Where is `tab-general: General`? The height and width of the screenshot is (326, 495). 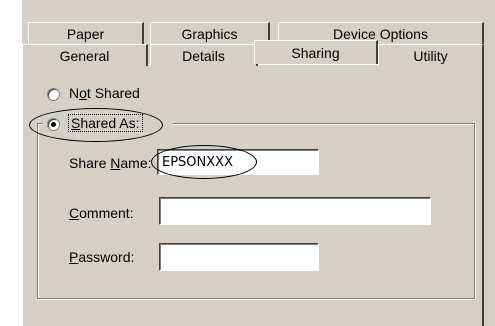 tab-general: General is located at coordinates (85, 55).